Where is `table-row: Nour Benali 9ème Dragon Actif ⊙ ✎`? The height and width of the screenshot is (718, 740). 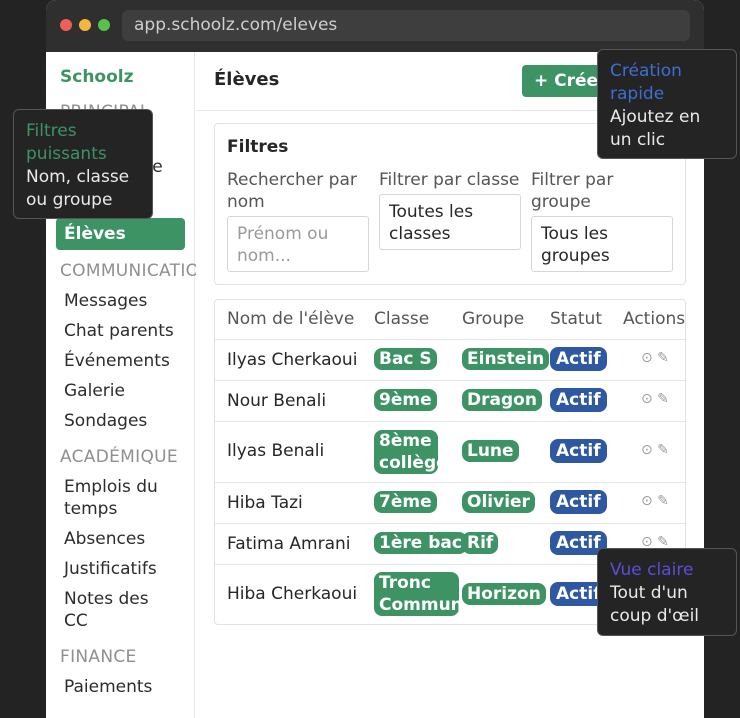 table-row: Nour Benali 9ème Dragon Actif ⊙ ✎ is located at coordinates (450, 400).